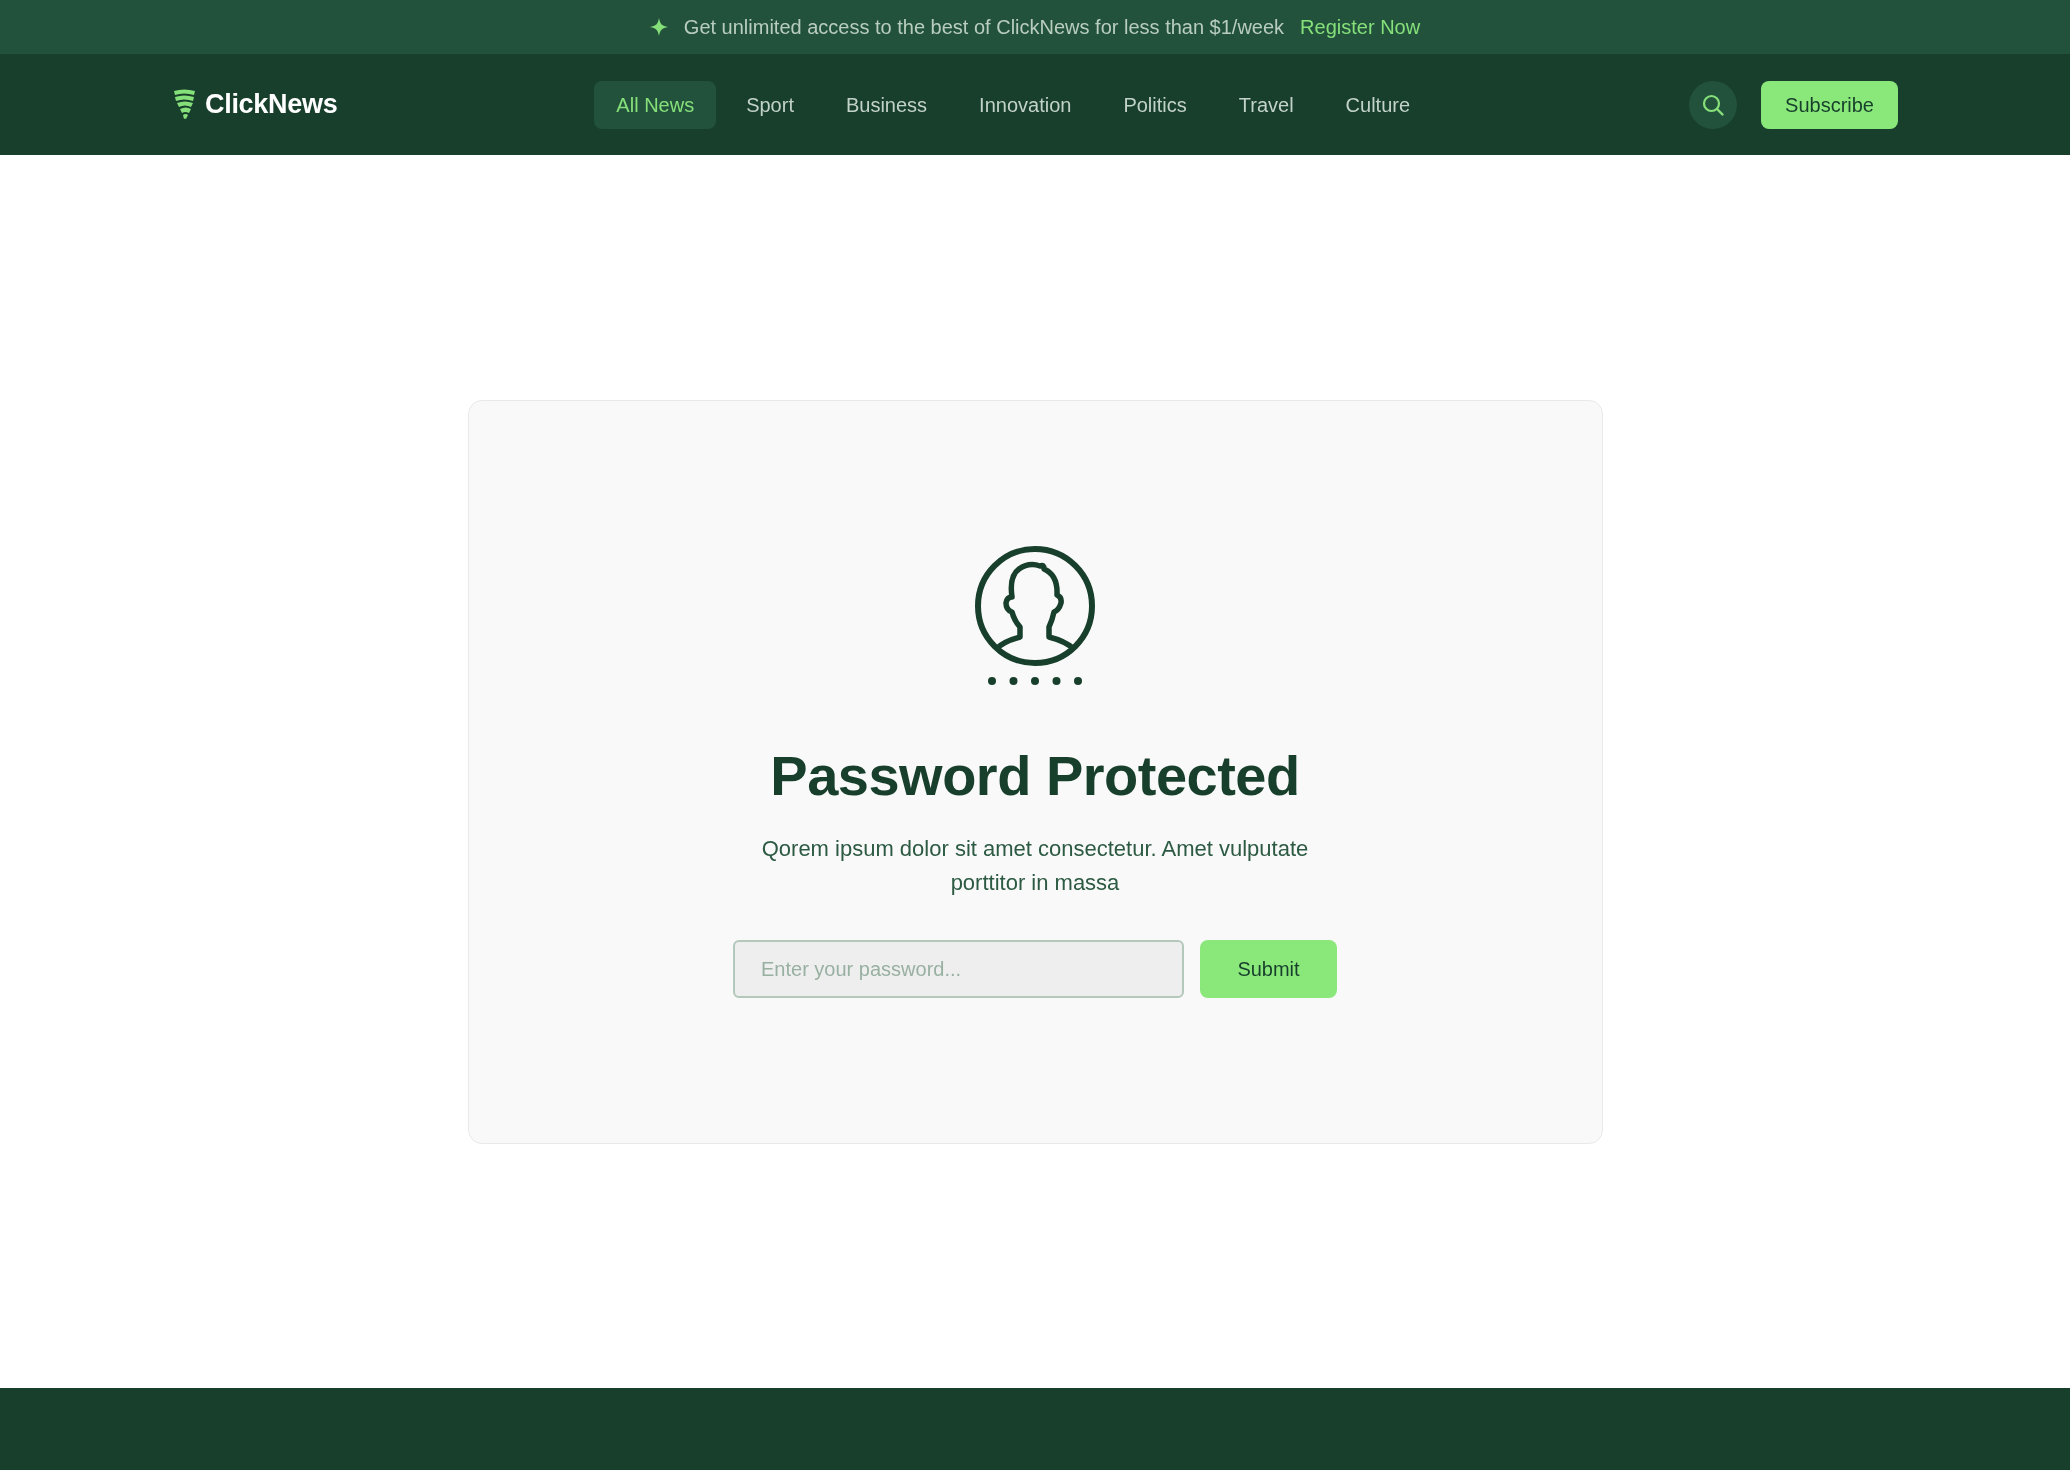 This screenshot has width=2070, height=1470. What do you see at coordinates (1035, 615) in the screenshot?
I see `user-password-icon` at bounding box center [1035, 615].